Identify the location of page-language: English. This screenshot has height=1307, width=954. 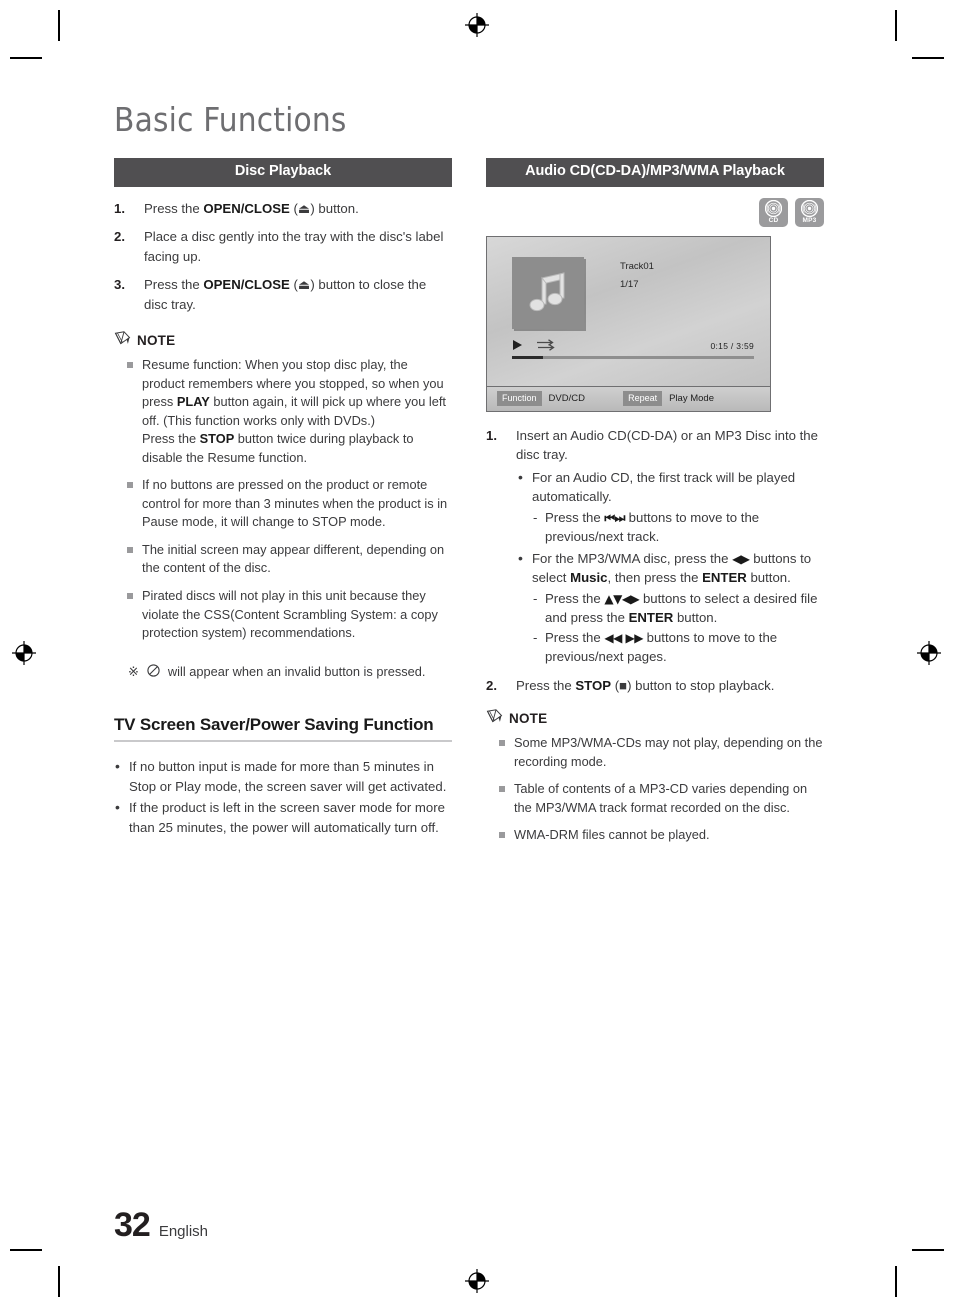
(183, 1231).